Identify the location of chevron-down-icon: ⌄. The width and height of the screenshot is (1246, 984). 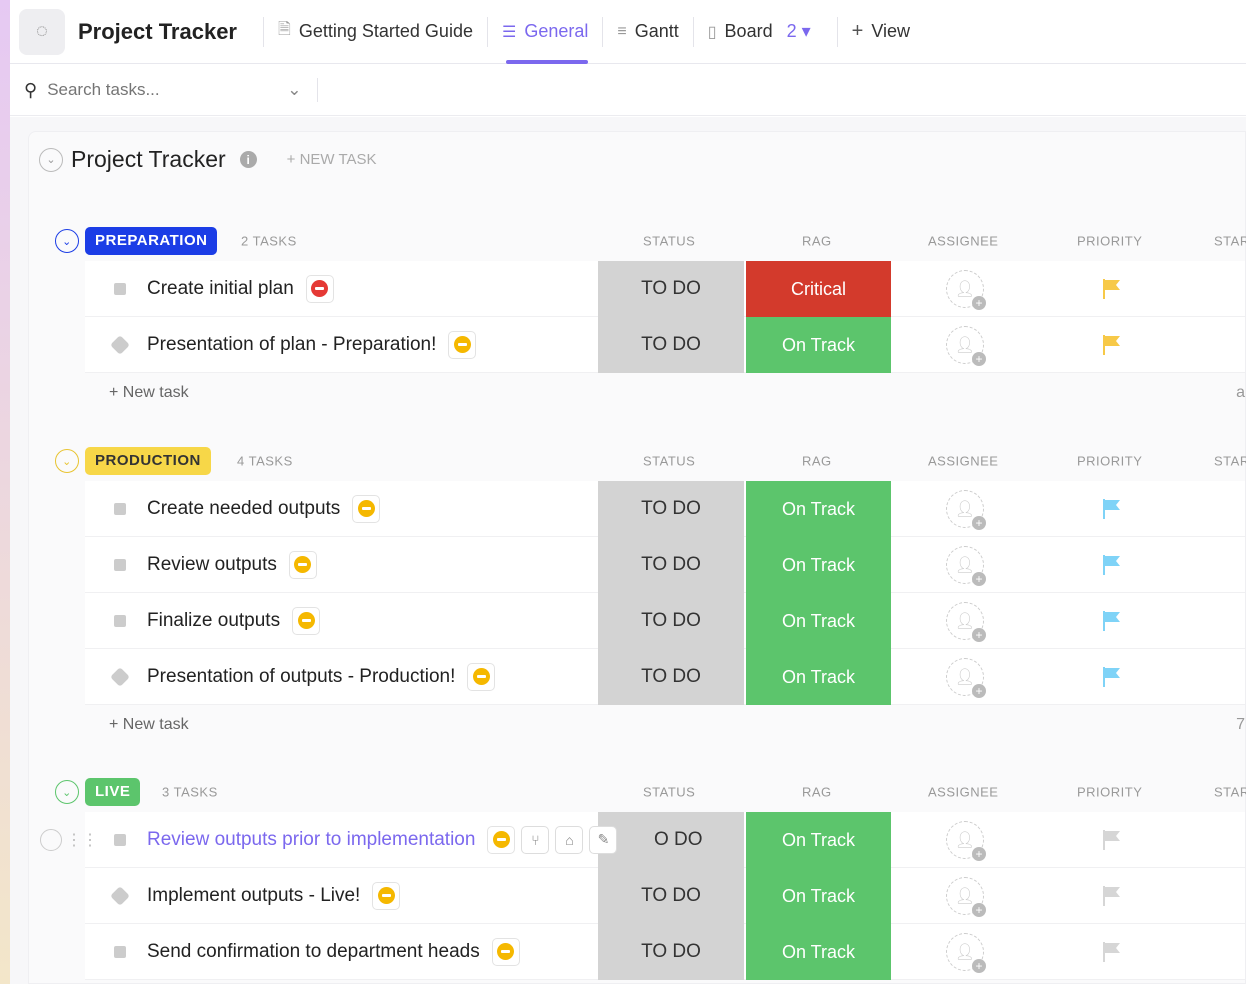
(294, 90).